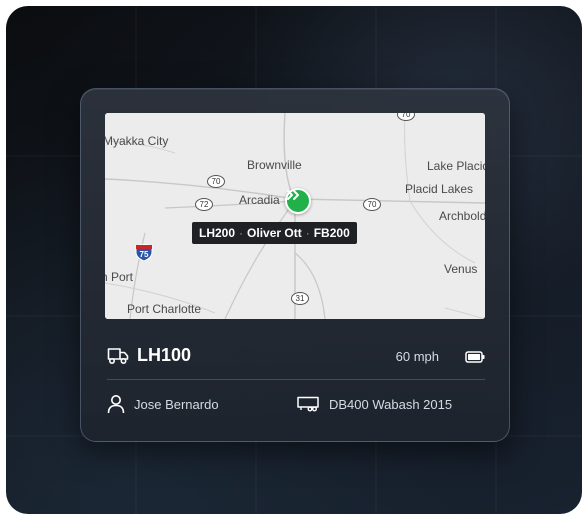  Describe the element at coordinates (296, 404) in the screenshot. I see `vehicle-details-row: Jose Bernardo DB400 Wabash 2015` at that location.